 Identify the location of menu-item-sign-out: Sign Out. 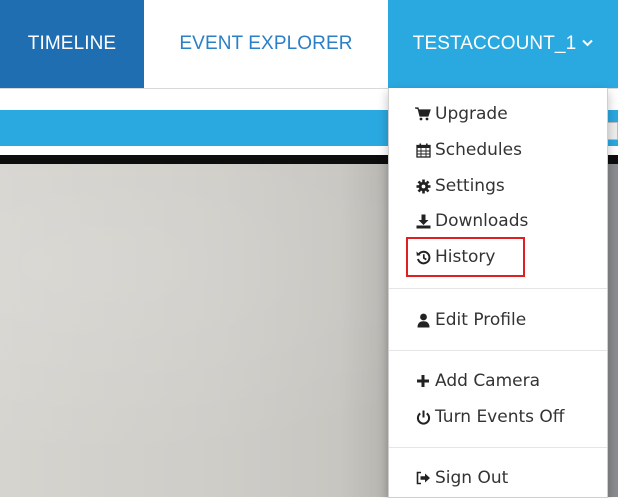
(461, 478).